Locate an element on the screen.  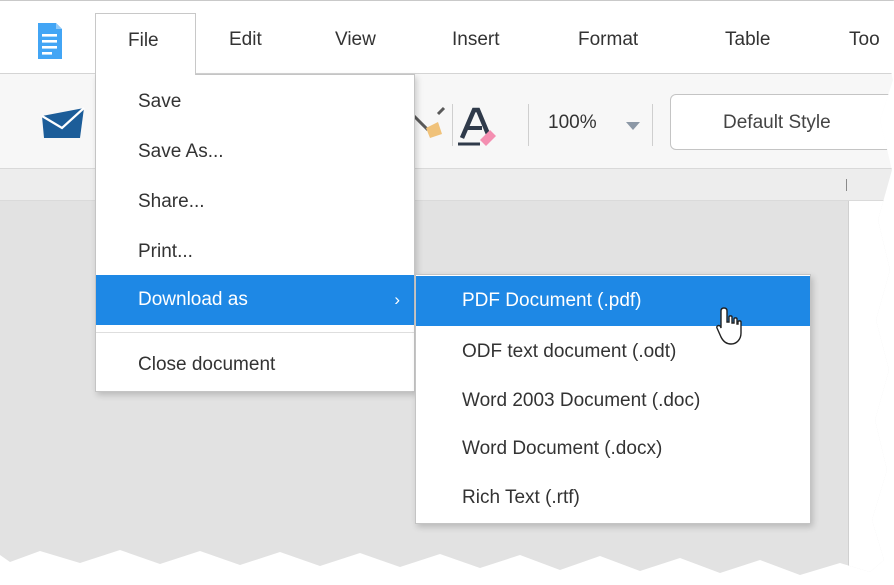
menu-table: Table is located at coordinates (747, 40).